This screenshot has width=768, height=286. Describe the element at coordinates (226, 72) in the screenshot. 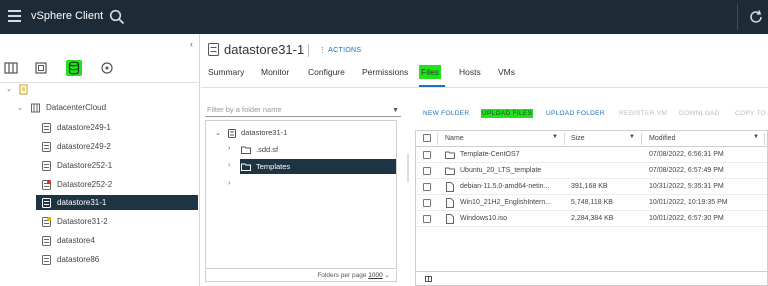

I see `tab-summary: Summary` at that location.